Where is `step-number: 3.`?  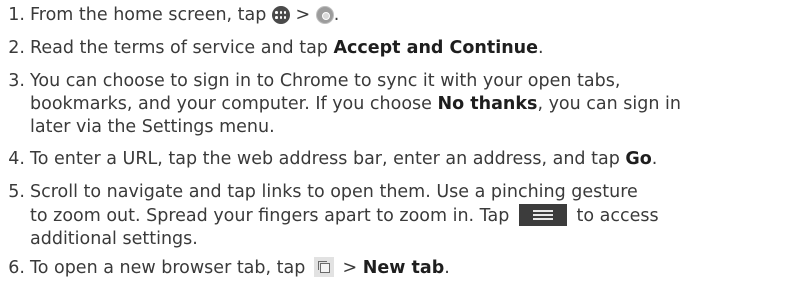 step-number: 3. is located at coordinates (16, 81).